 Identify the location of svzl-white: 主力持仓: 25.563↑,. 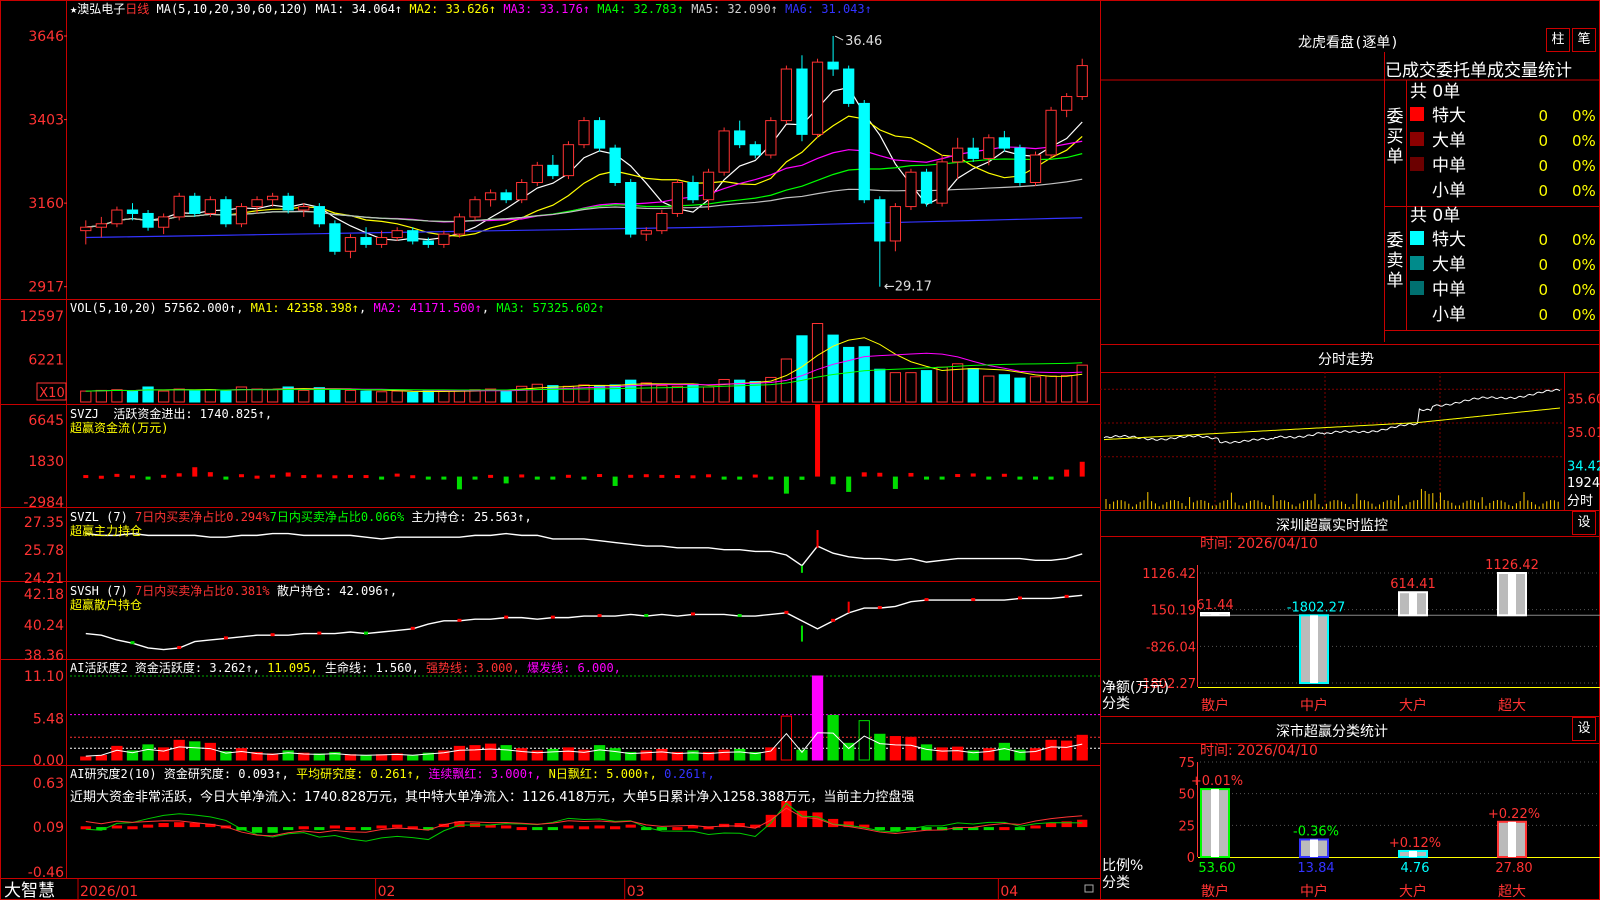
(471, 517).